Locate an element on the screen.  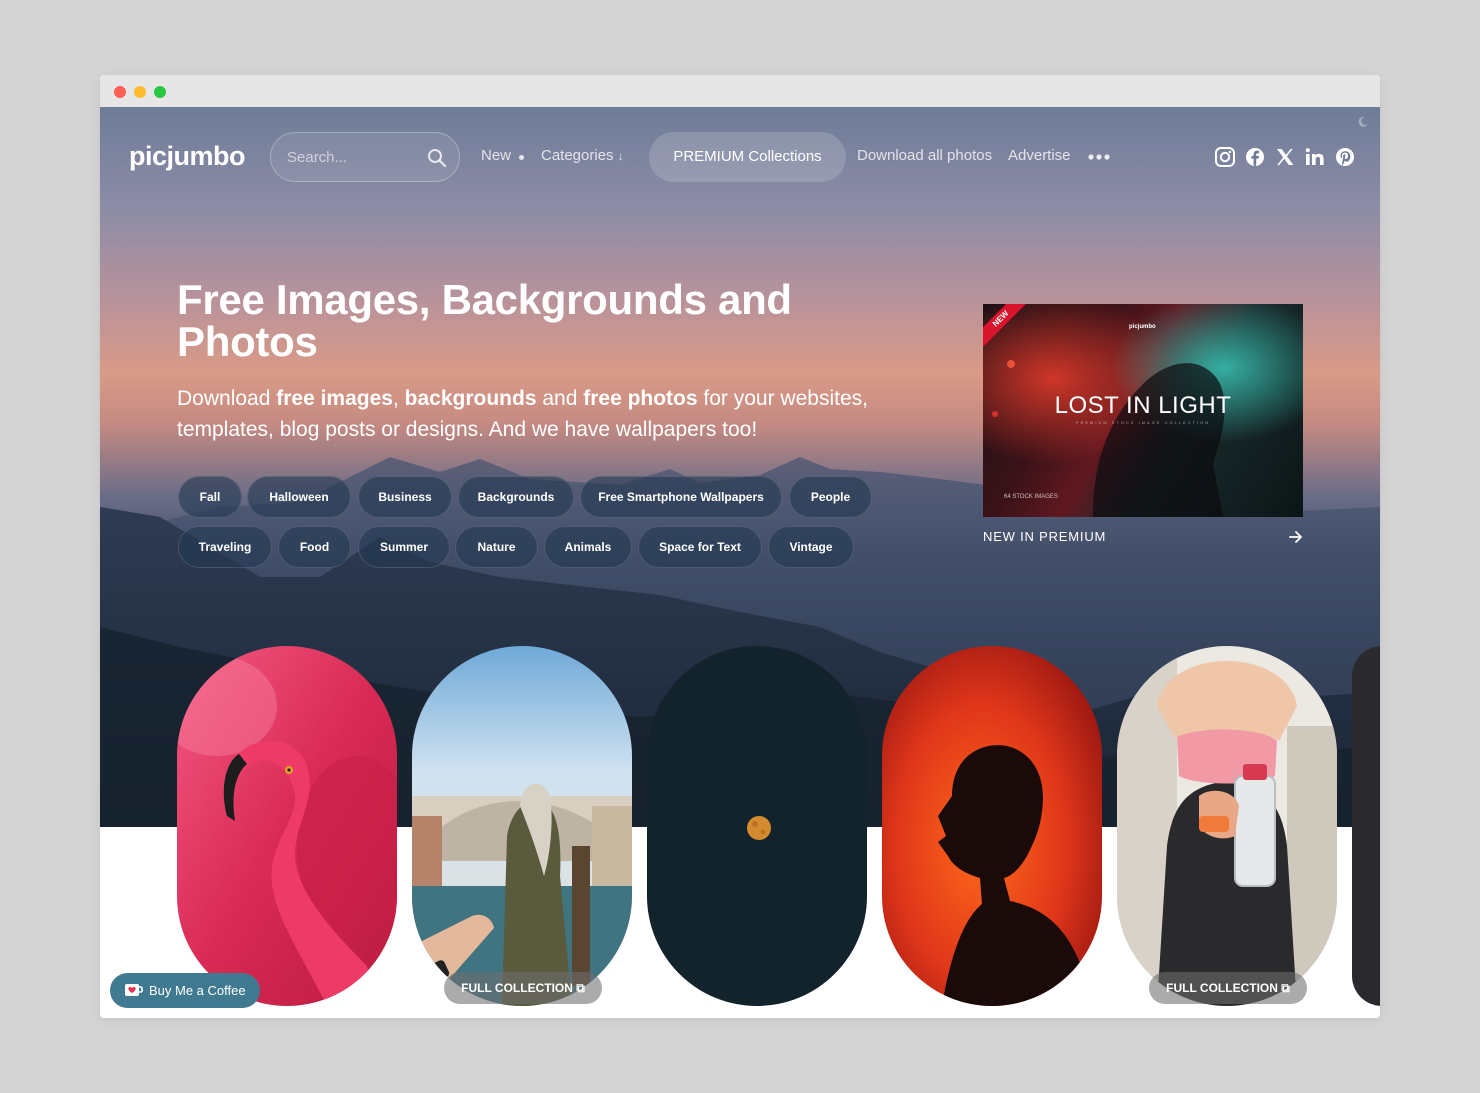
tag-food: Food is located at coordinates (314, 547).